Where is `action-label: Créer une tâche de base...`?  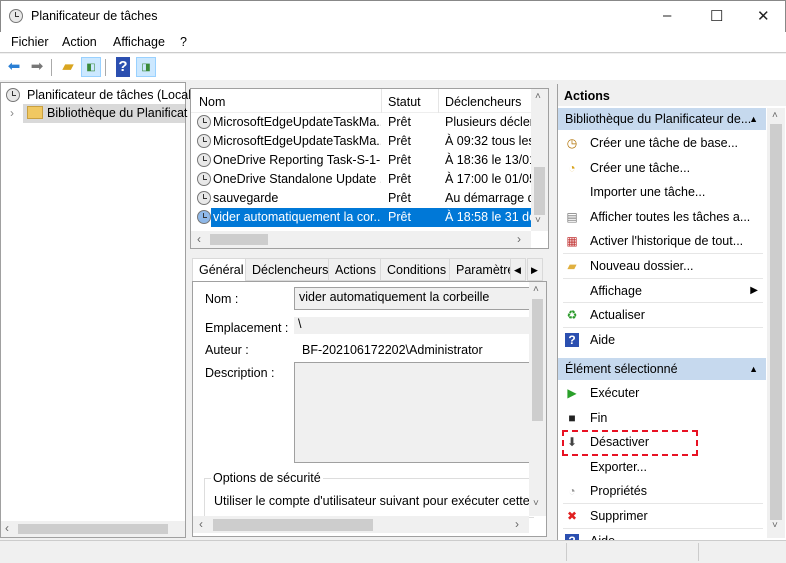
action-label: Créer une tâche de base... is located at coordinates (664, 143).